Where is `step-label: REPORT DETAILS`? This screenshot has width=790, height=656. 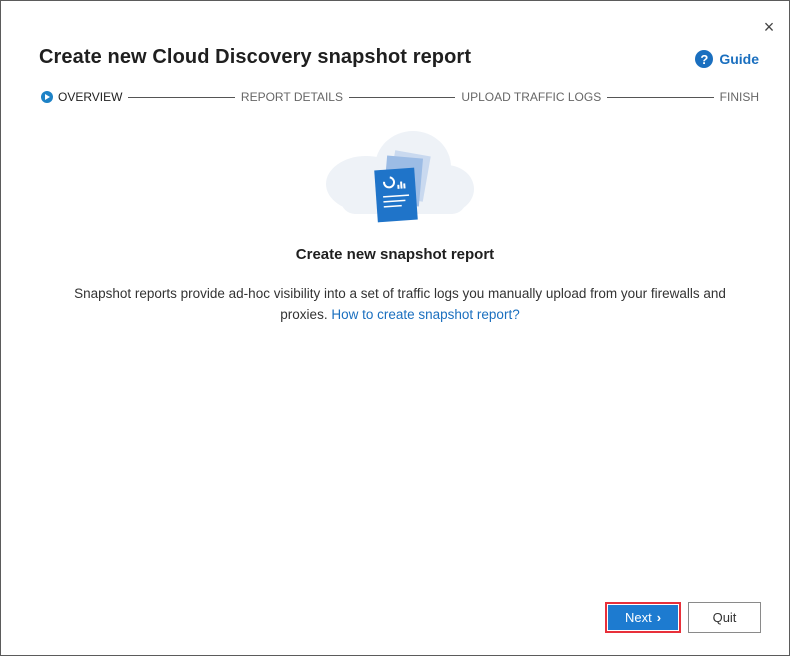 step-label: REPORT DETAILS is located at coordinates (291, 97).